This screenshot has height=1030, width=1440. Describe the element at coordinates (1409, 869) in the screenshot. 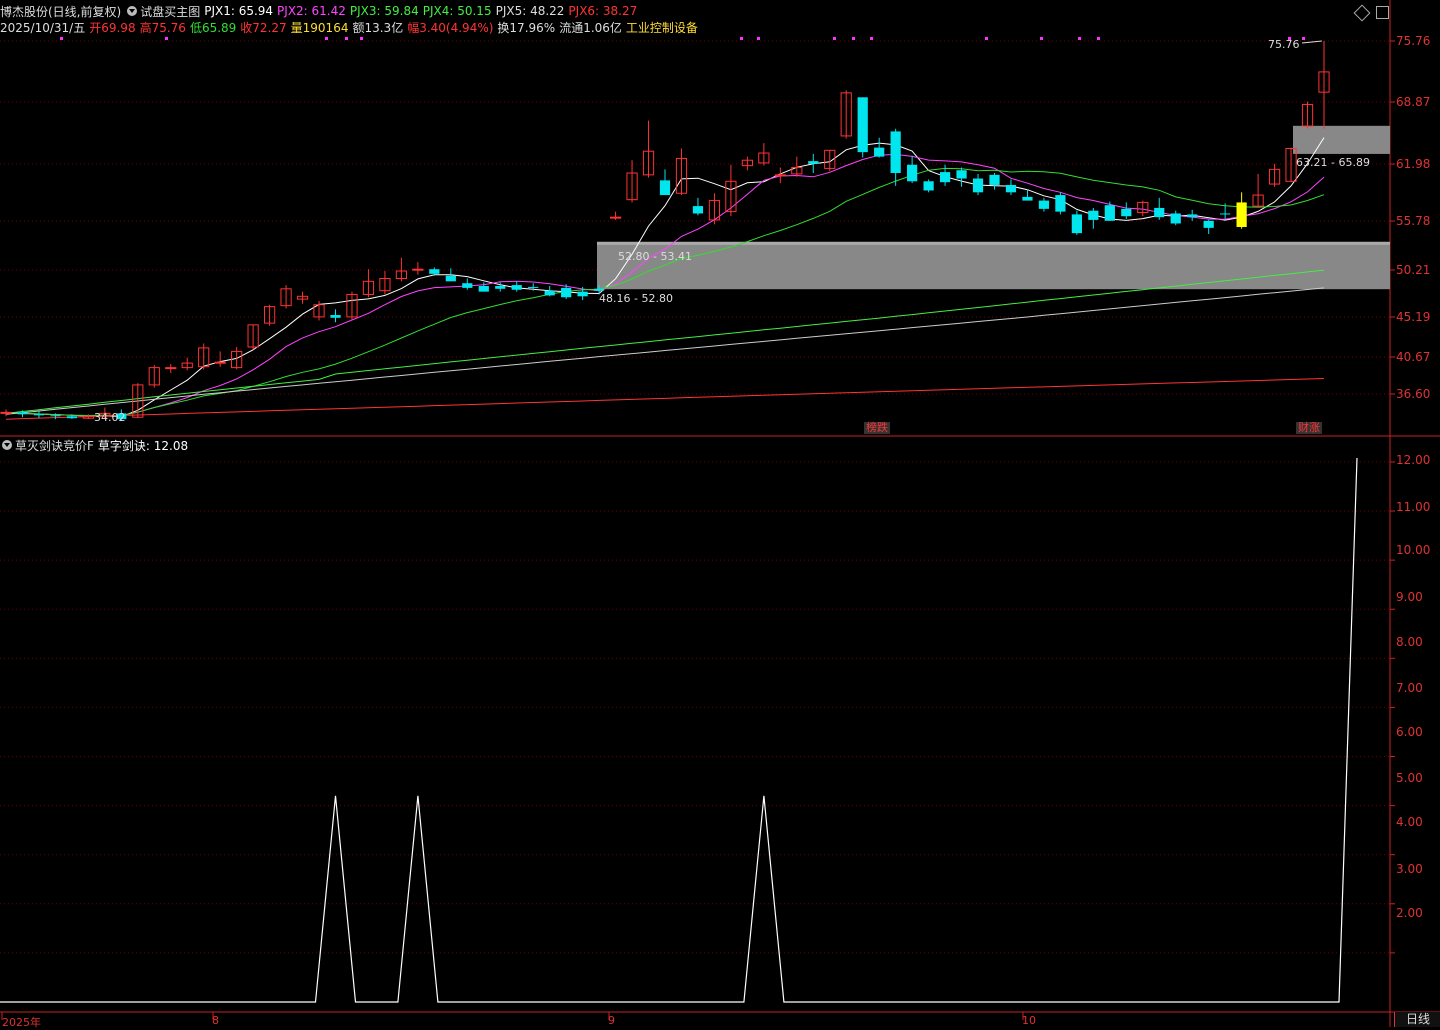

I see `indicator-tick: 3.00` at that location.